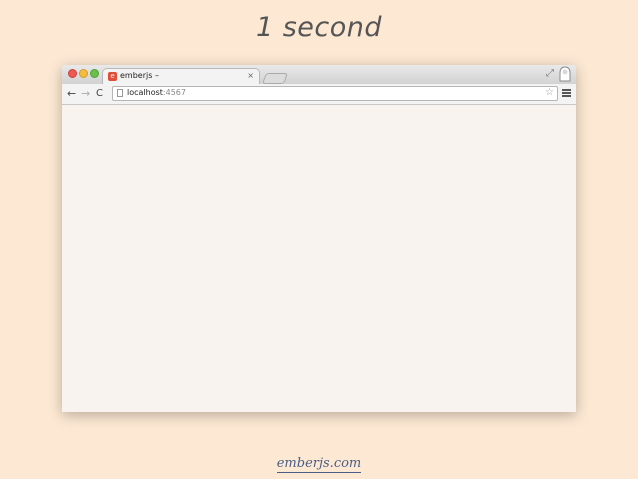  I want to click on browser-tab: e emberjs – ×, so click(181, 76).